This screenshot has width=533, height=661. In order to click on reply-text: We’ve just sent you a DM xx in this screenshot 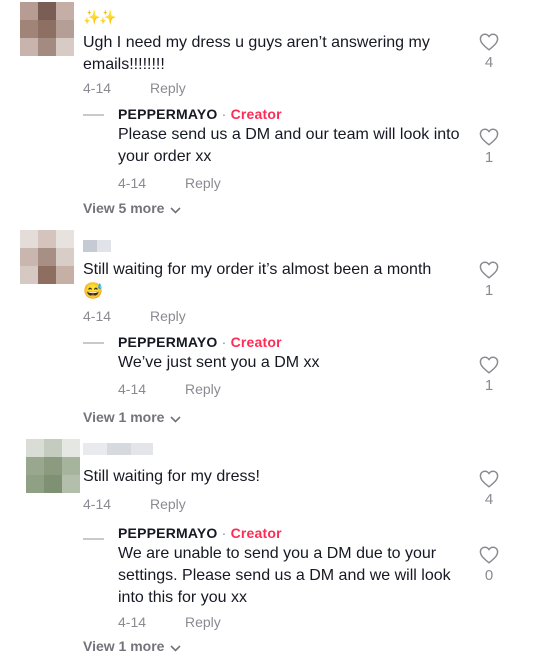, I will do `click(219, 362)`.